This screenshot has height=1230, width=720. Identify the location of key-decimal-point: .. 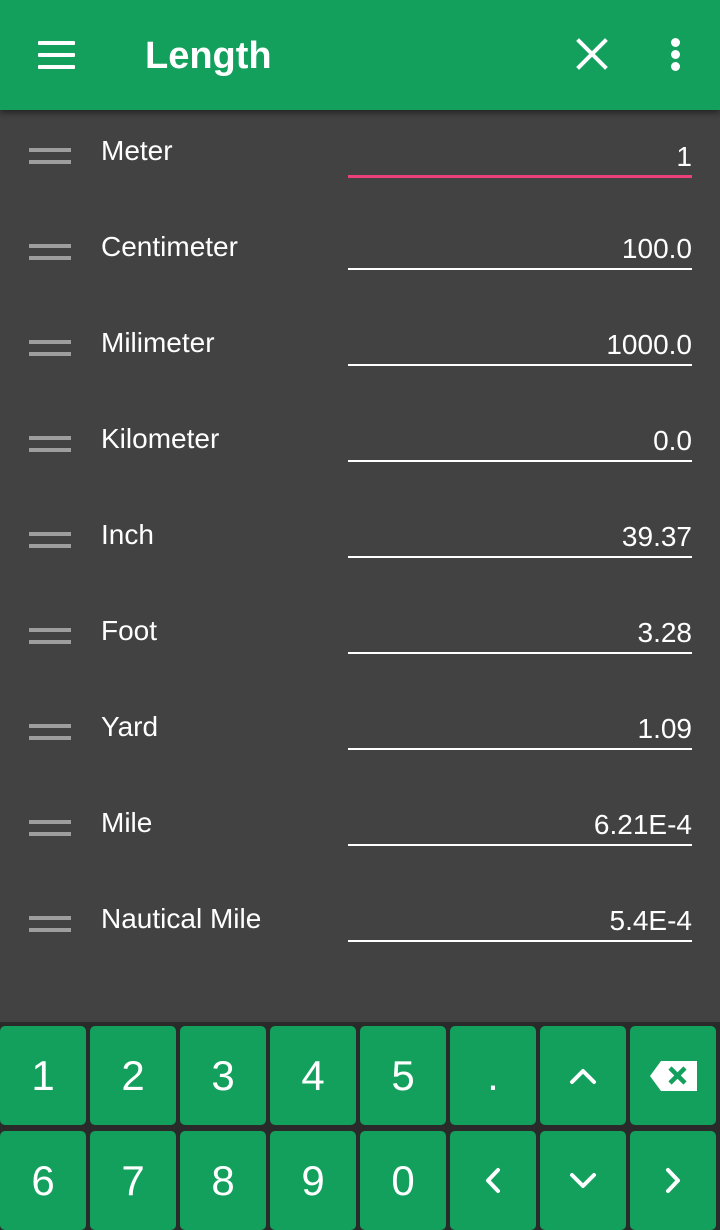
(493, 1075).